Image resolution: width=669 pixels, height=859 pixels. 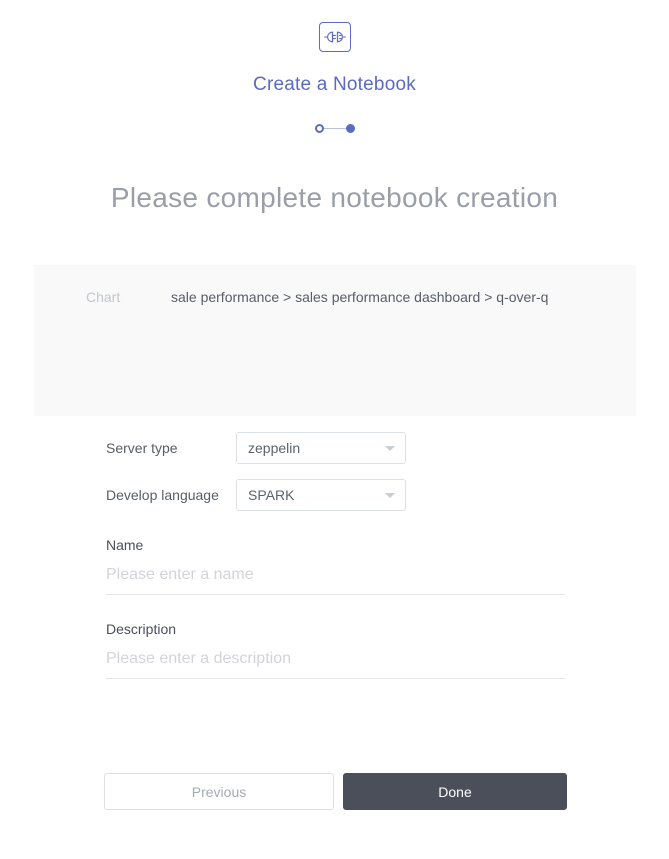 I want to click on step-connector-line, so click(x=334, y=128).